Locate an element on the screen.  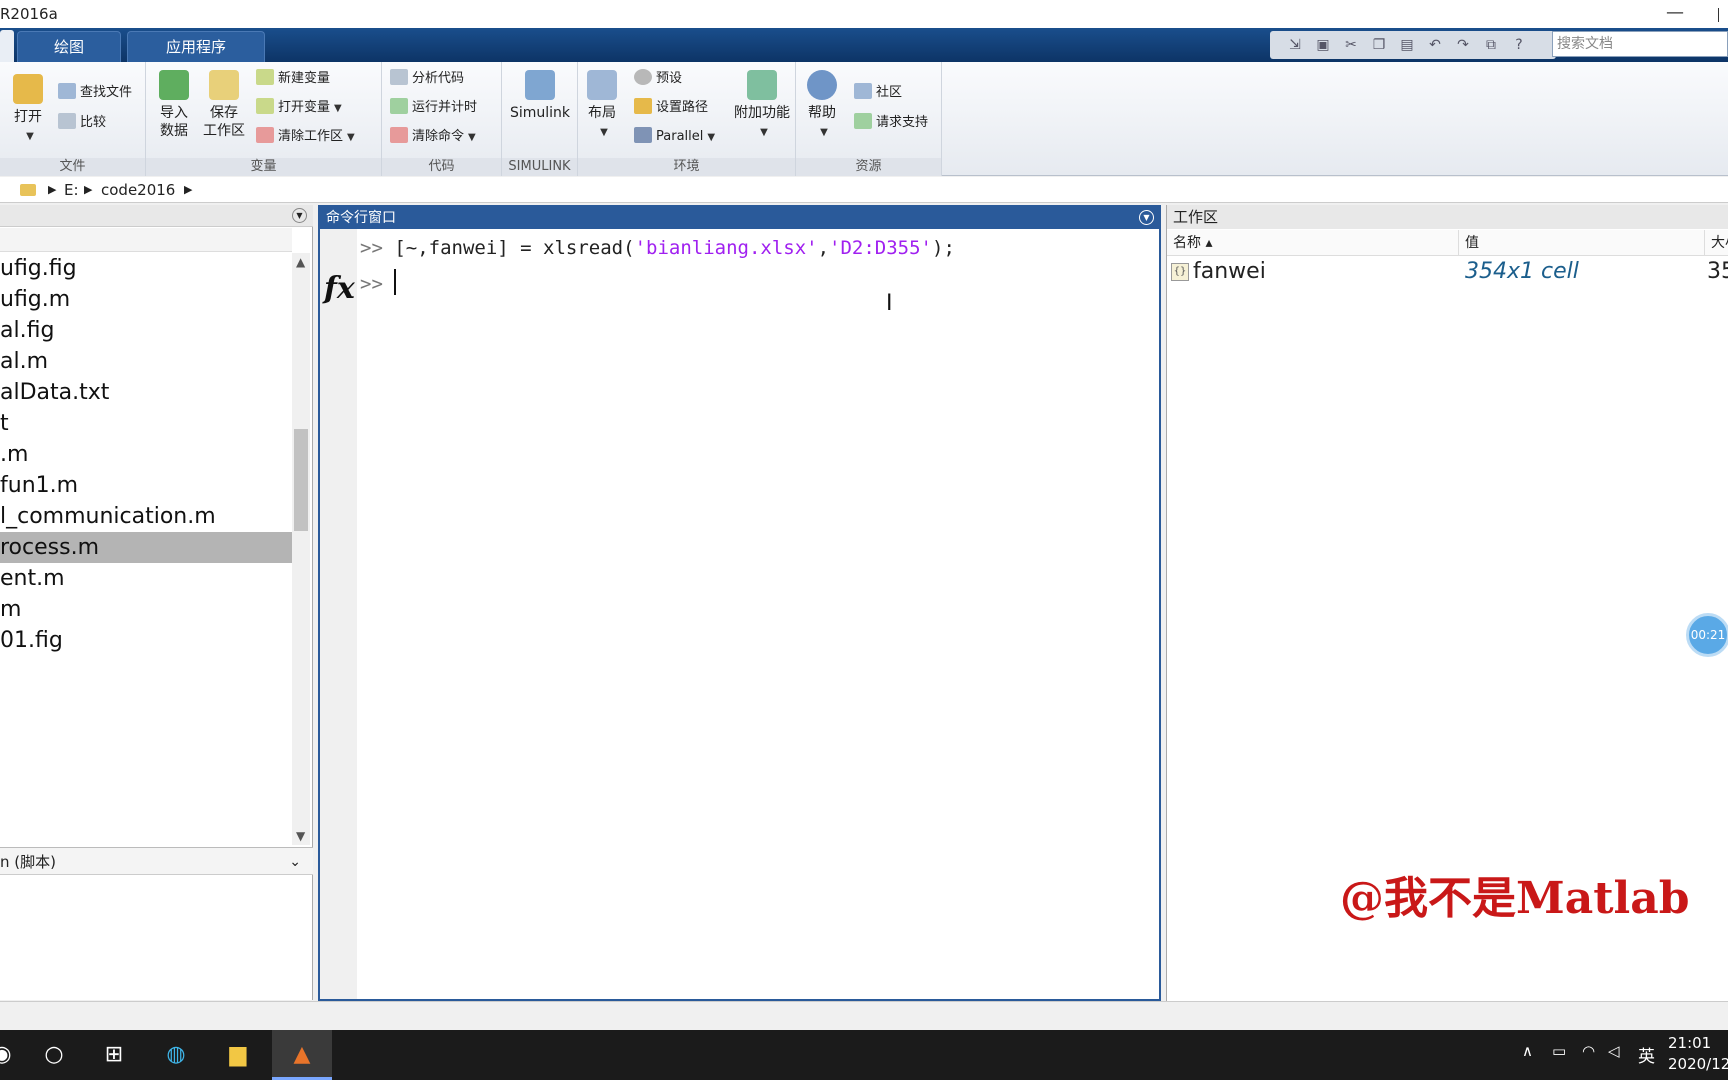
cortana-icon: ○ is located at coordinates (54, 1055).